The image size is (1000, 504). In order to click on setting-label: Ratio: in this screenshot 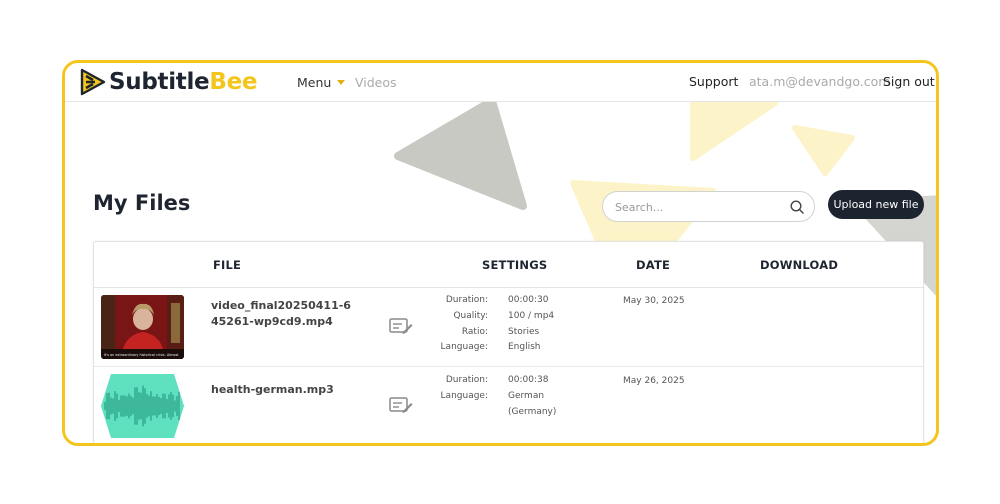, I will do `click(474, 331)`.